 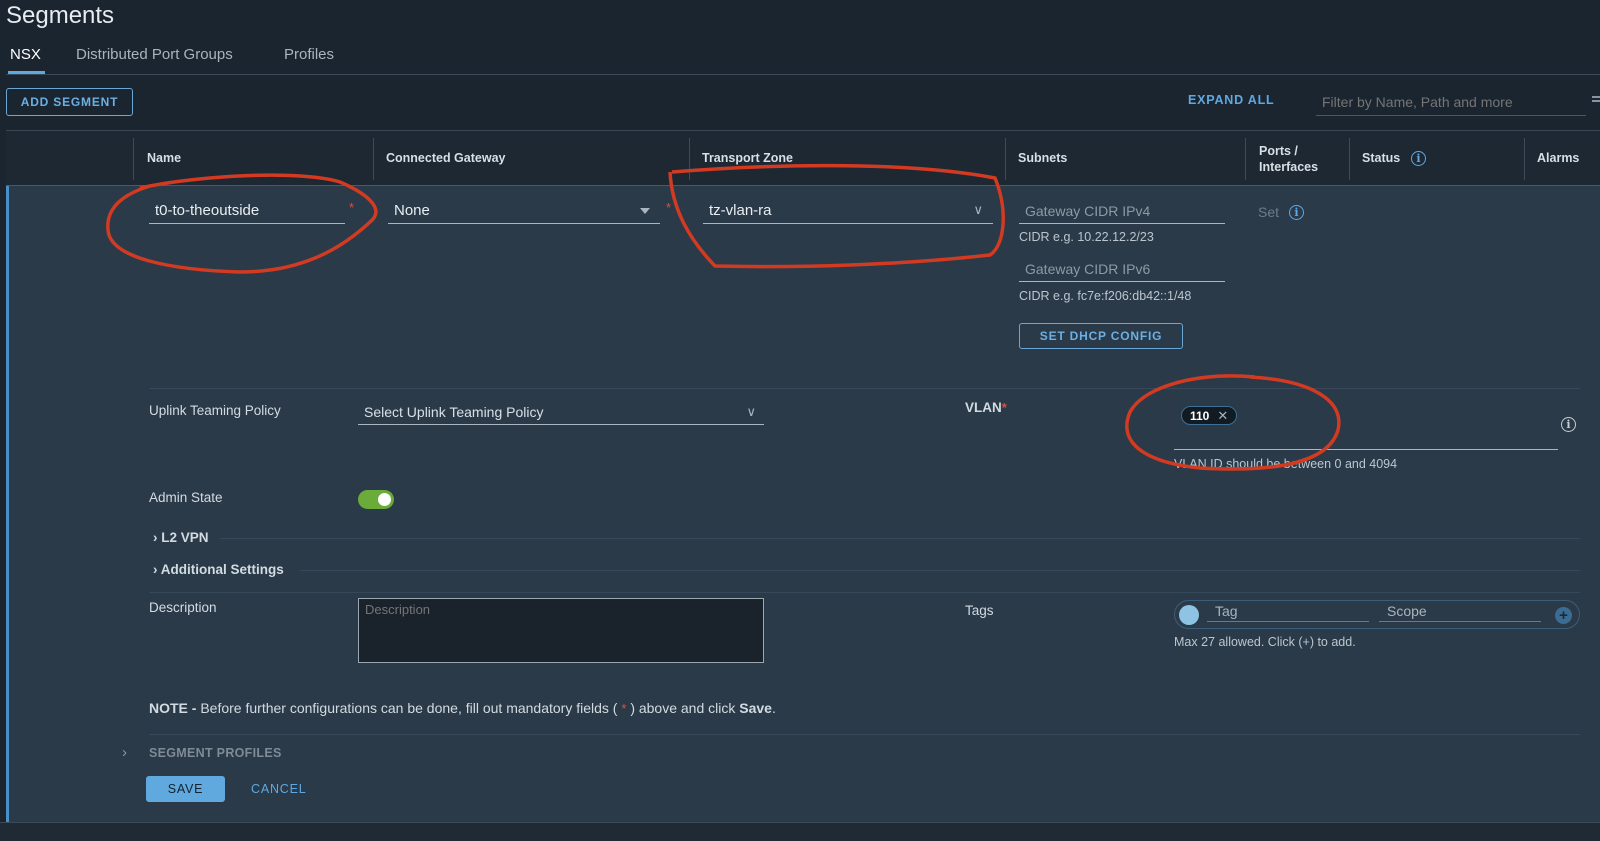 I want to click on annotation-circle-vlan, so click(x=1233, y=422).